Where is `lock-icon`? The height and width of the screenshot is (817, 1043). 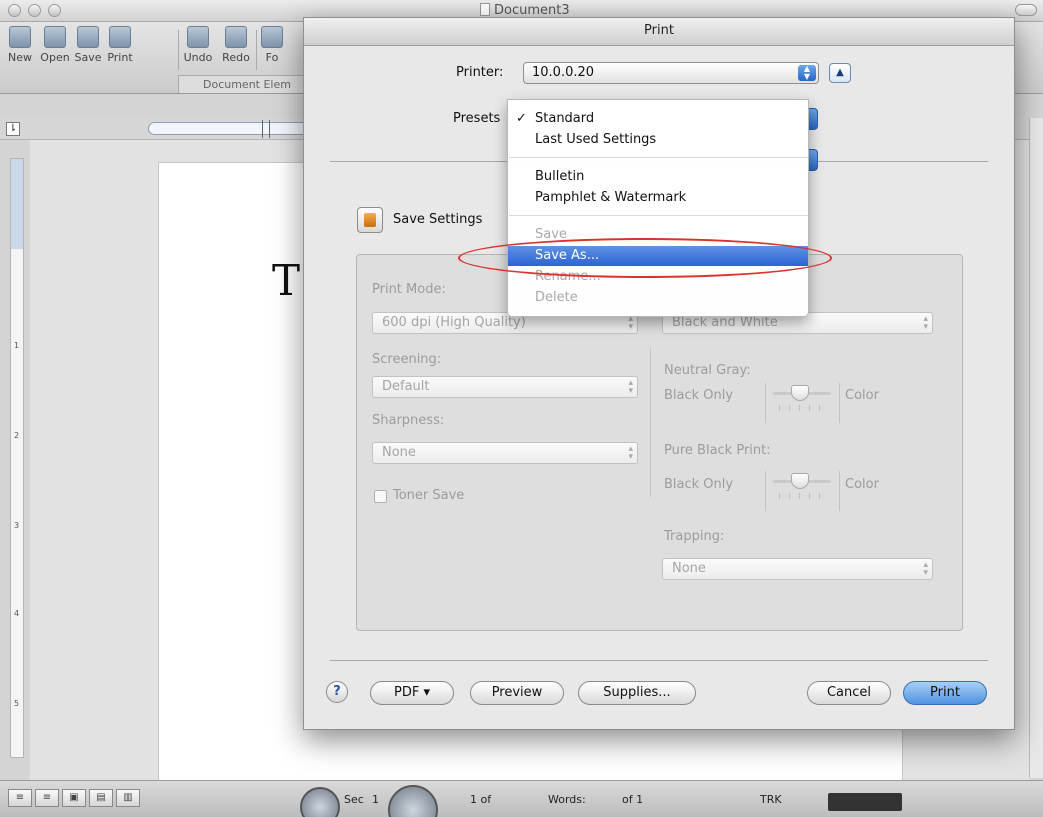
lock-icon is located at coordinates (370, 220).